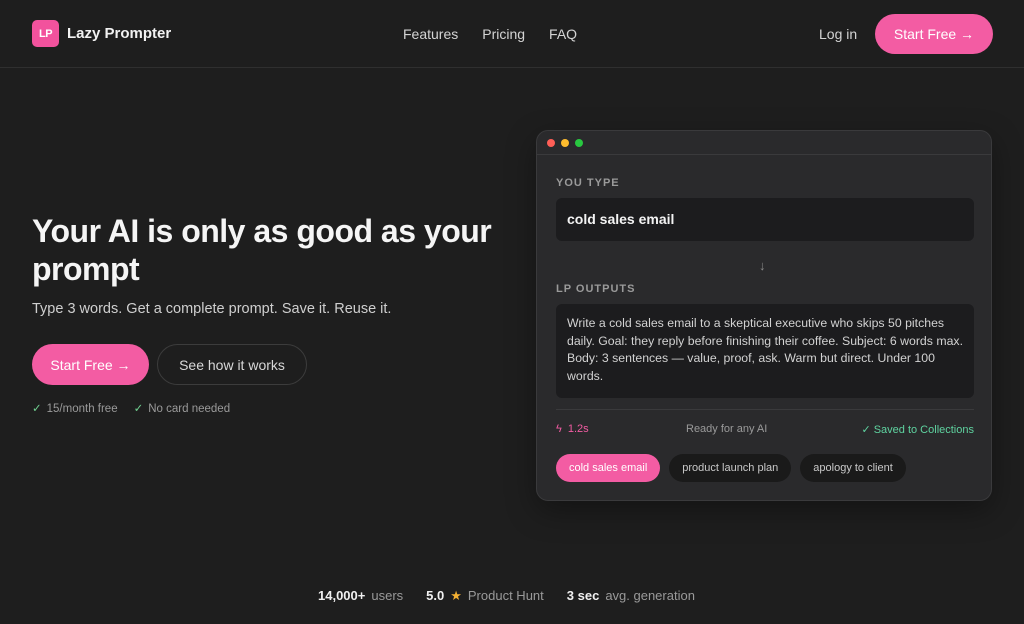 The height and width of the screenshot is (624, 1024). What do you see at coordinates (503, 34) in the screenshot?
I see `nav-link-pricing: Pricing` at bounding box center [503, 34].